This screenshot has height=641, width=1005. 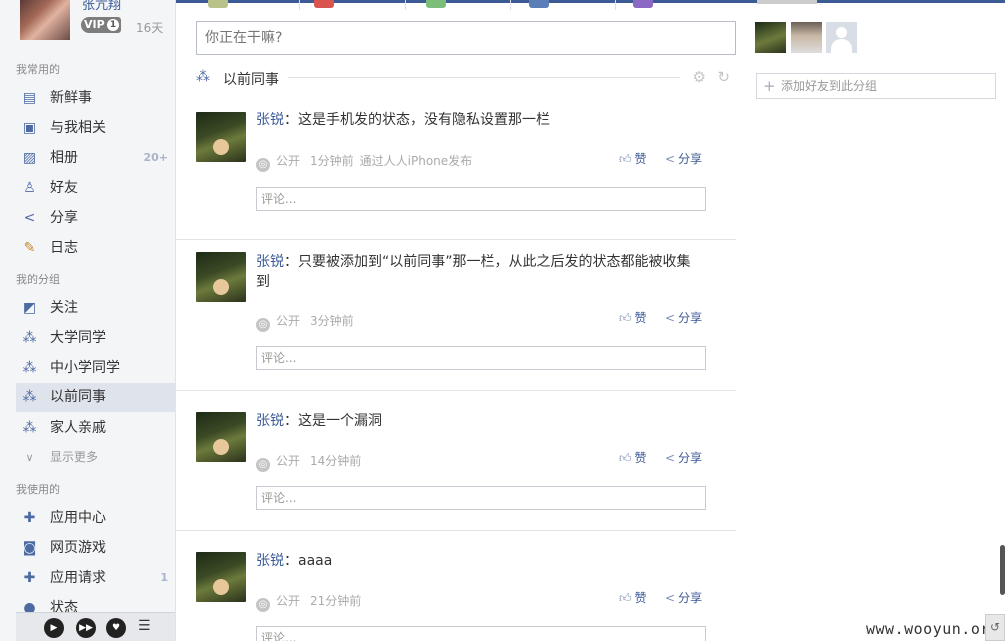 What do you see at coordinates (324, 4) in the screenshot?
I see `photo-tab-icon` at bounding box center [324, 4].